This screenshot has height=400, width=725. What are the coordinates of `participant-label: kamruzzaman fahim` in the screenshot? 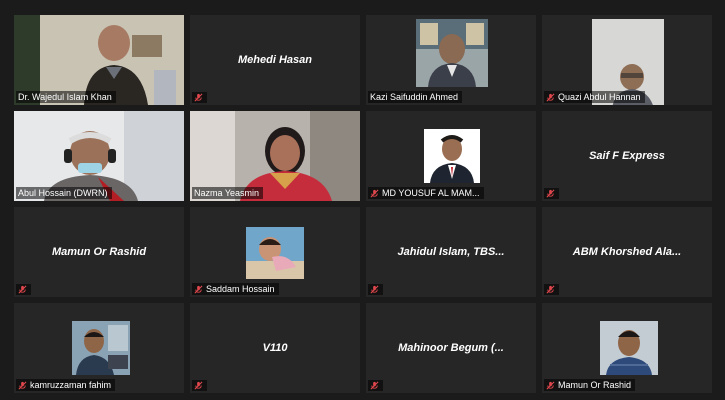 It's located at (66, 385).